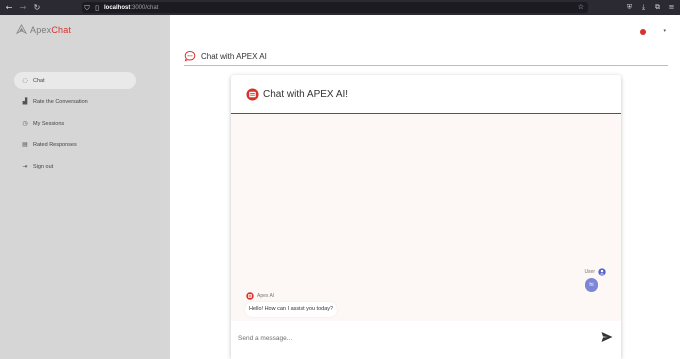 The height and width of the screenshot is (359, 680). What do you see at coordinates (25, 123) in the screenshot?
I see `clock-icon: ◷` at bounding box center [25, 123].